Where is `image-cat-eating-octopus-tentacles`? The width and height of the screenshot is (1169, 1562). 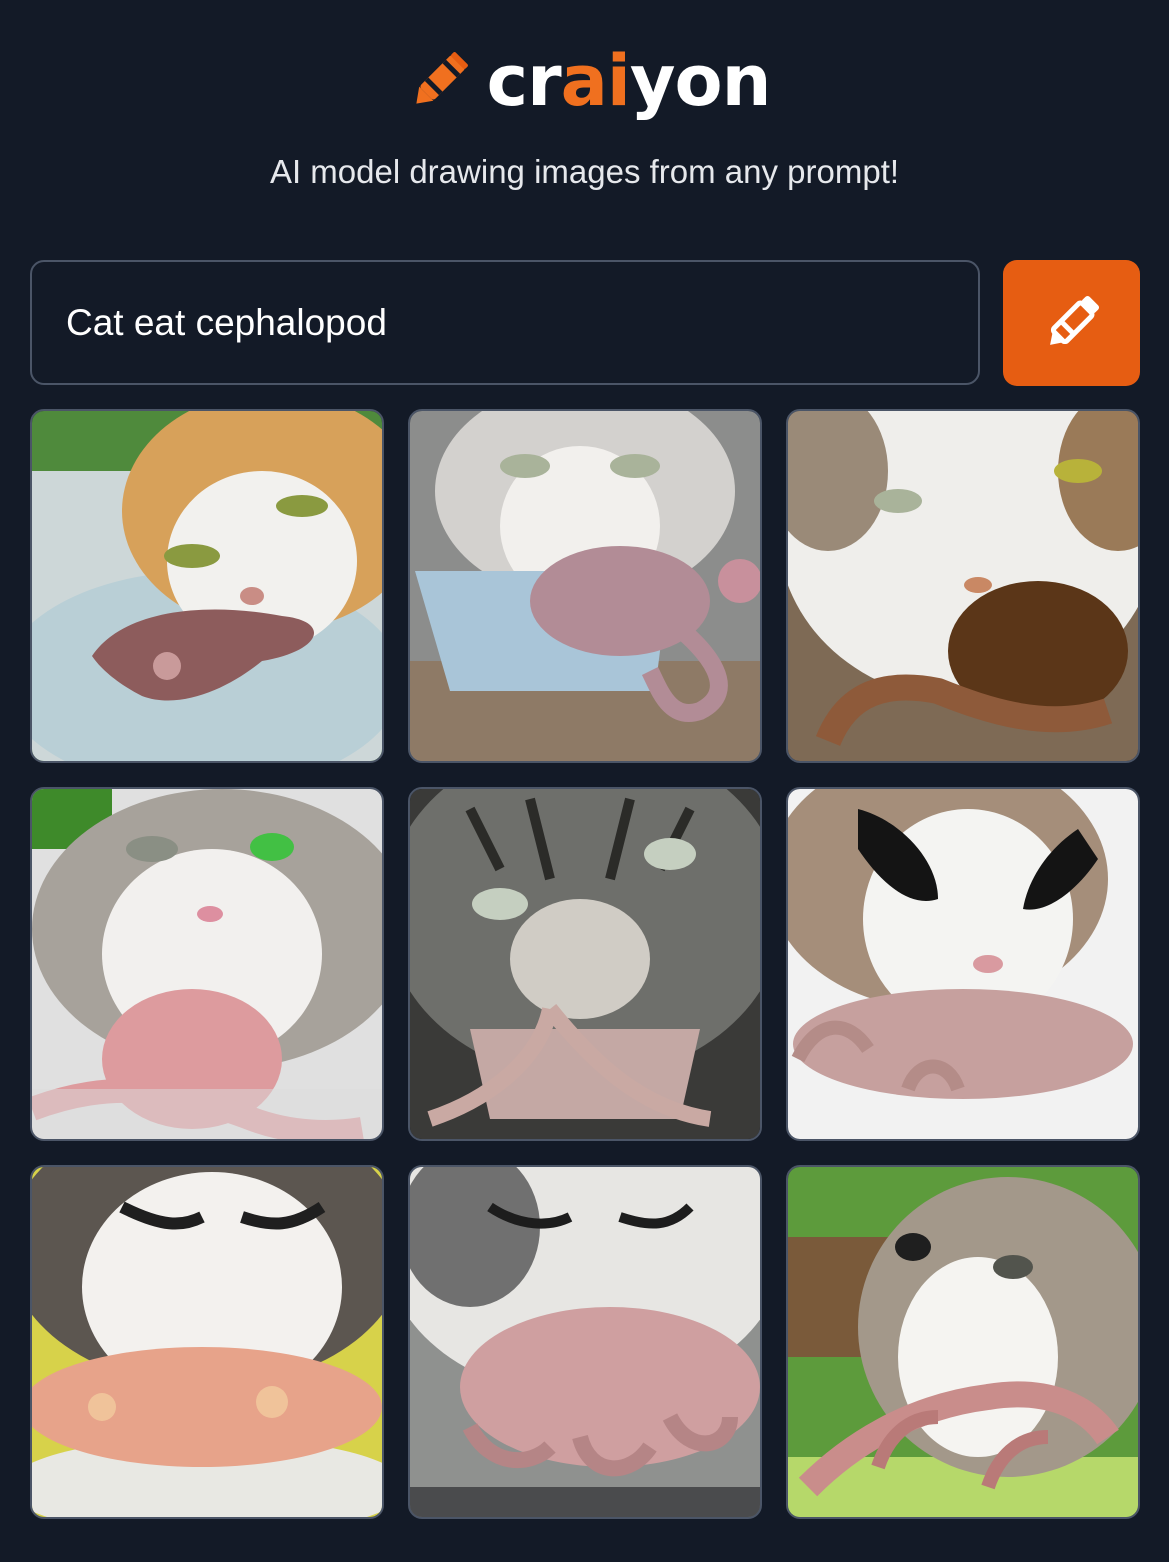
image-cat-eating-octopus-tentacles is located at coordinates (585, 1342).